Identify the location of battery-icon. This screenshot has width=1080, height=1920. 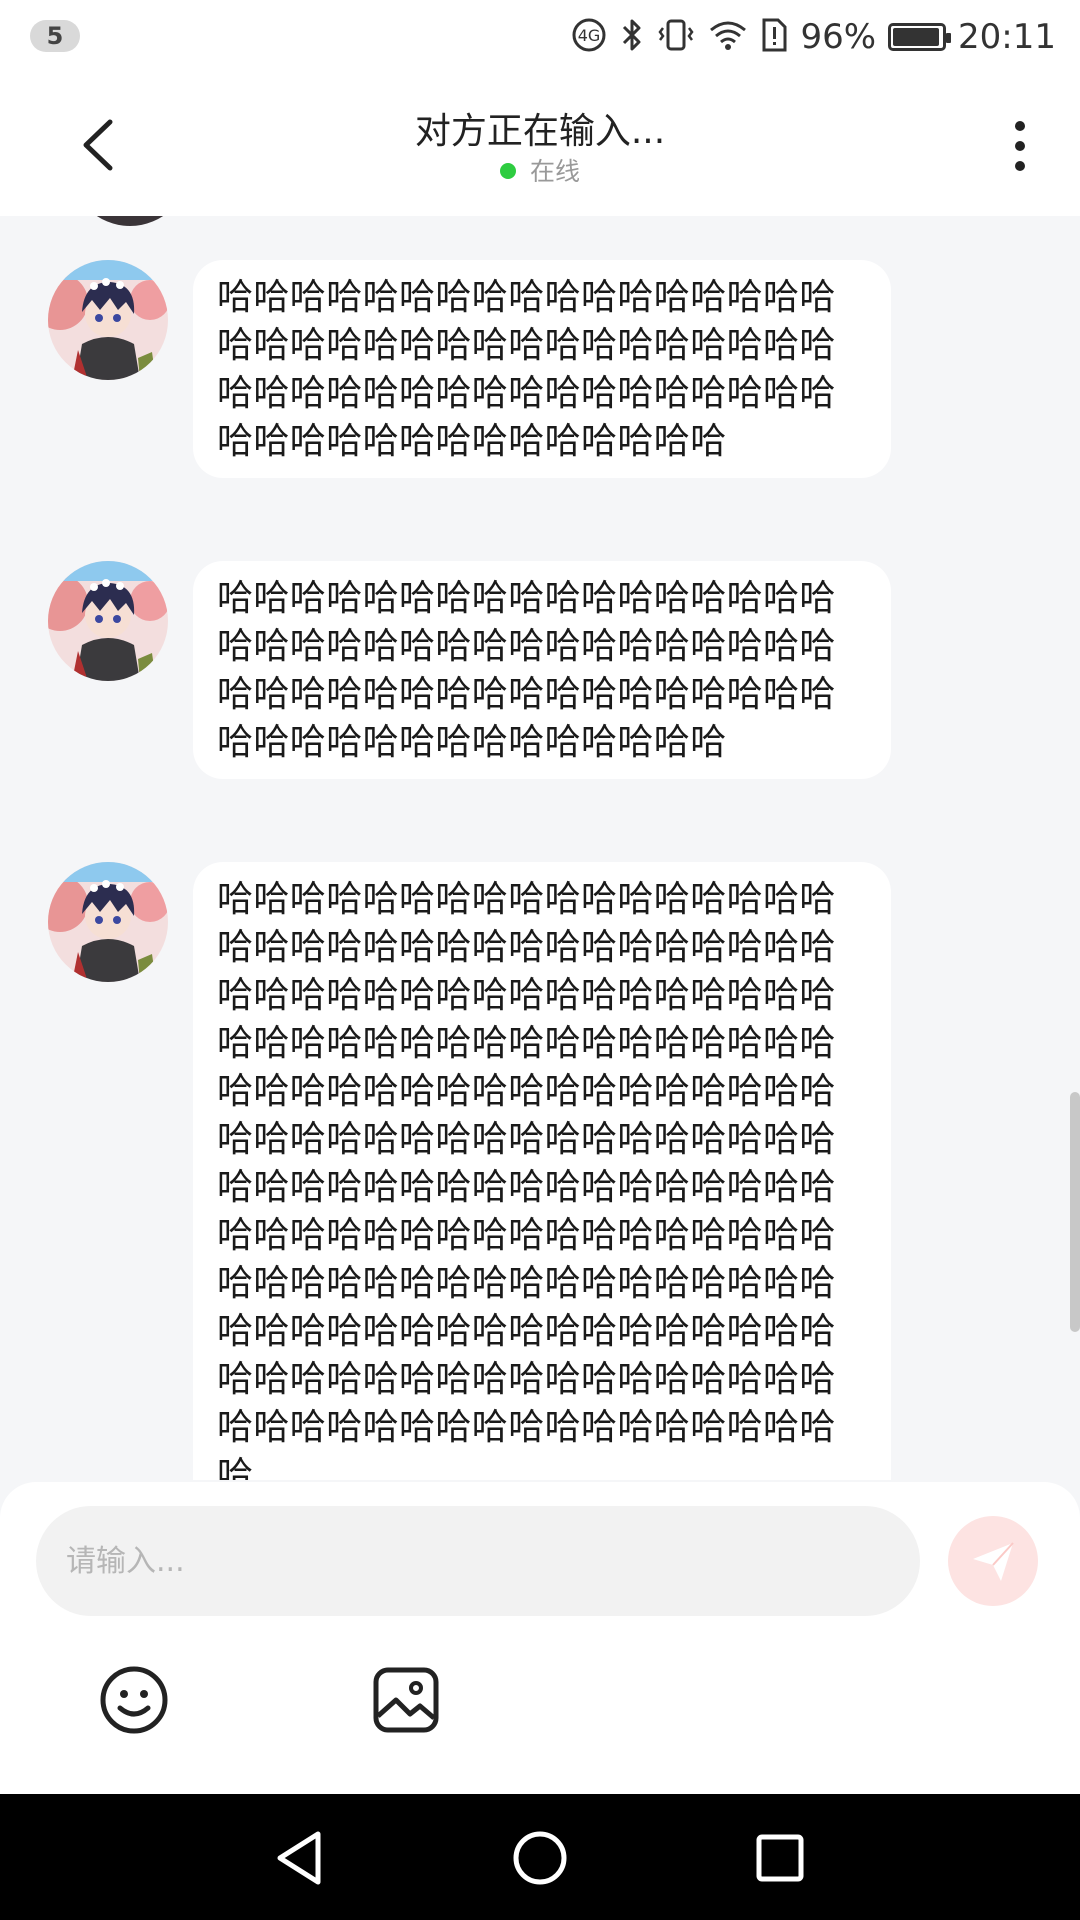
(920, 37).